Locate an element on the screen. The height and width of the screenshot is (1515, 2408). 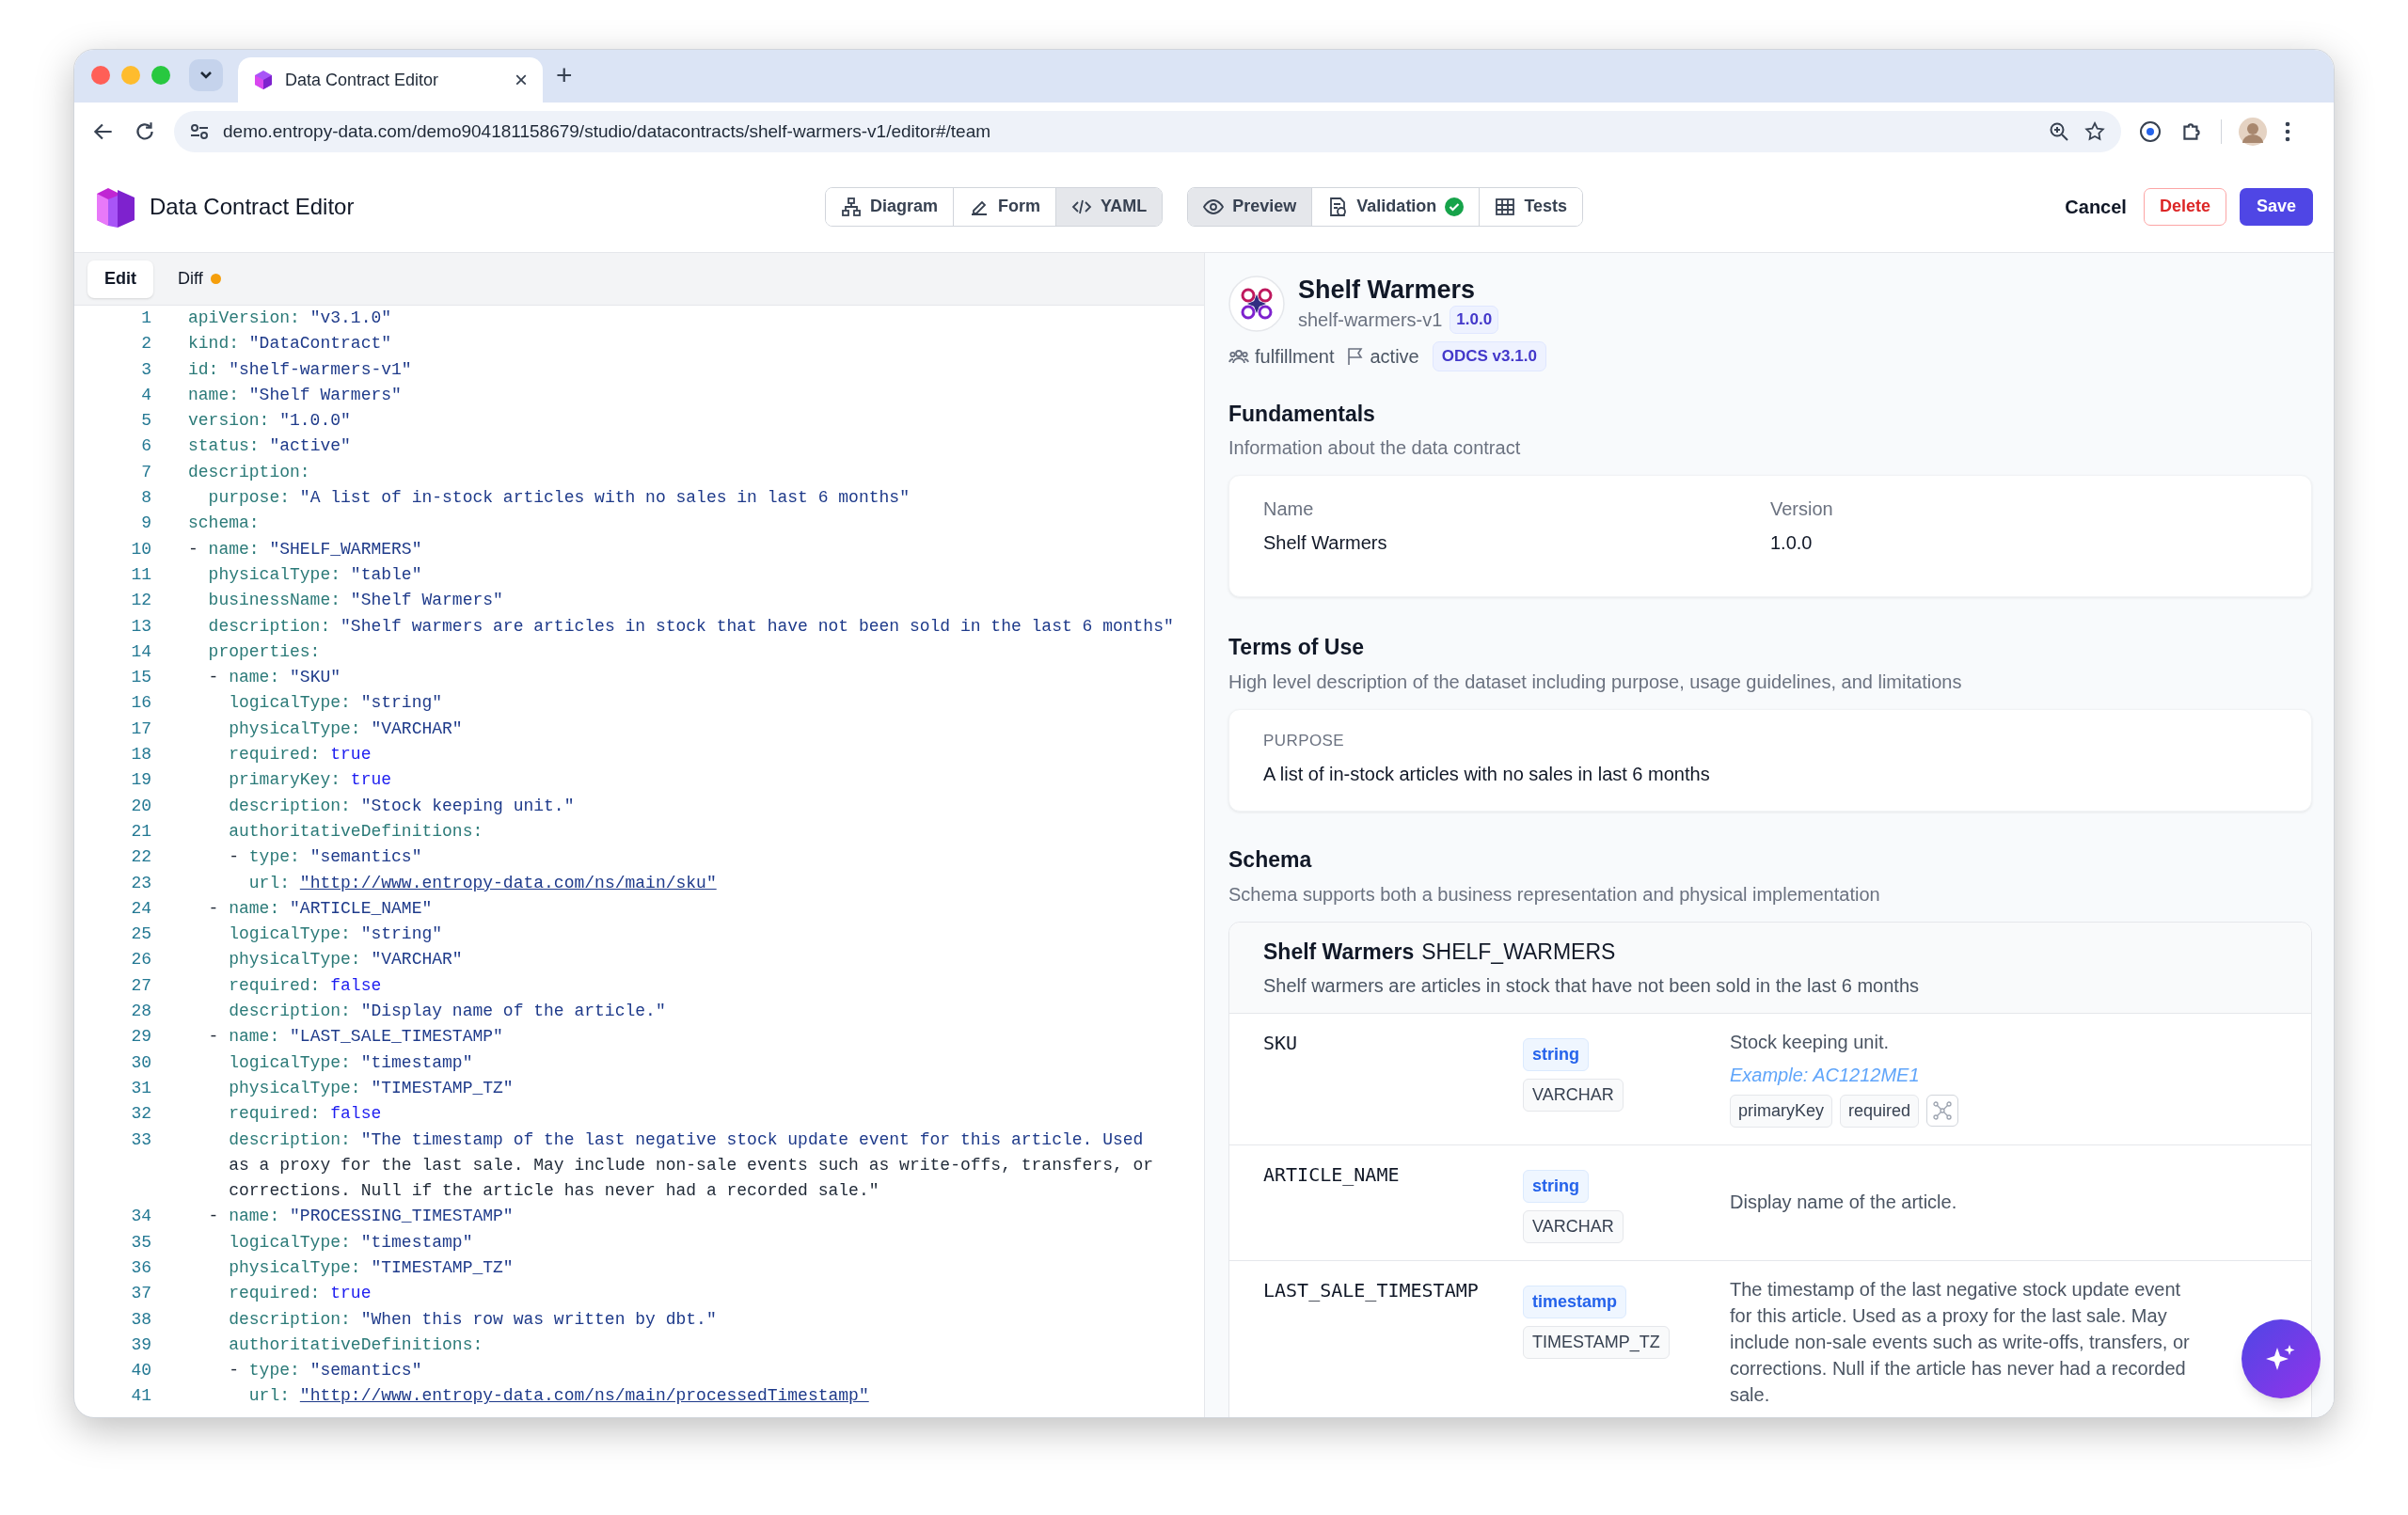
tab-title: Data Contract Editor is located at coordinates (363, 80).